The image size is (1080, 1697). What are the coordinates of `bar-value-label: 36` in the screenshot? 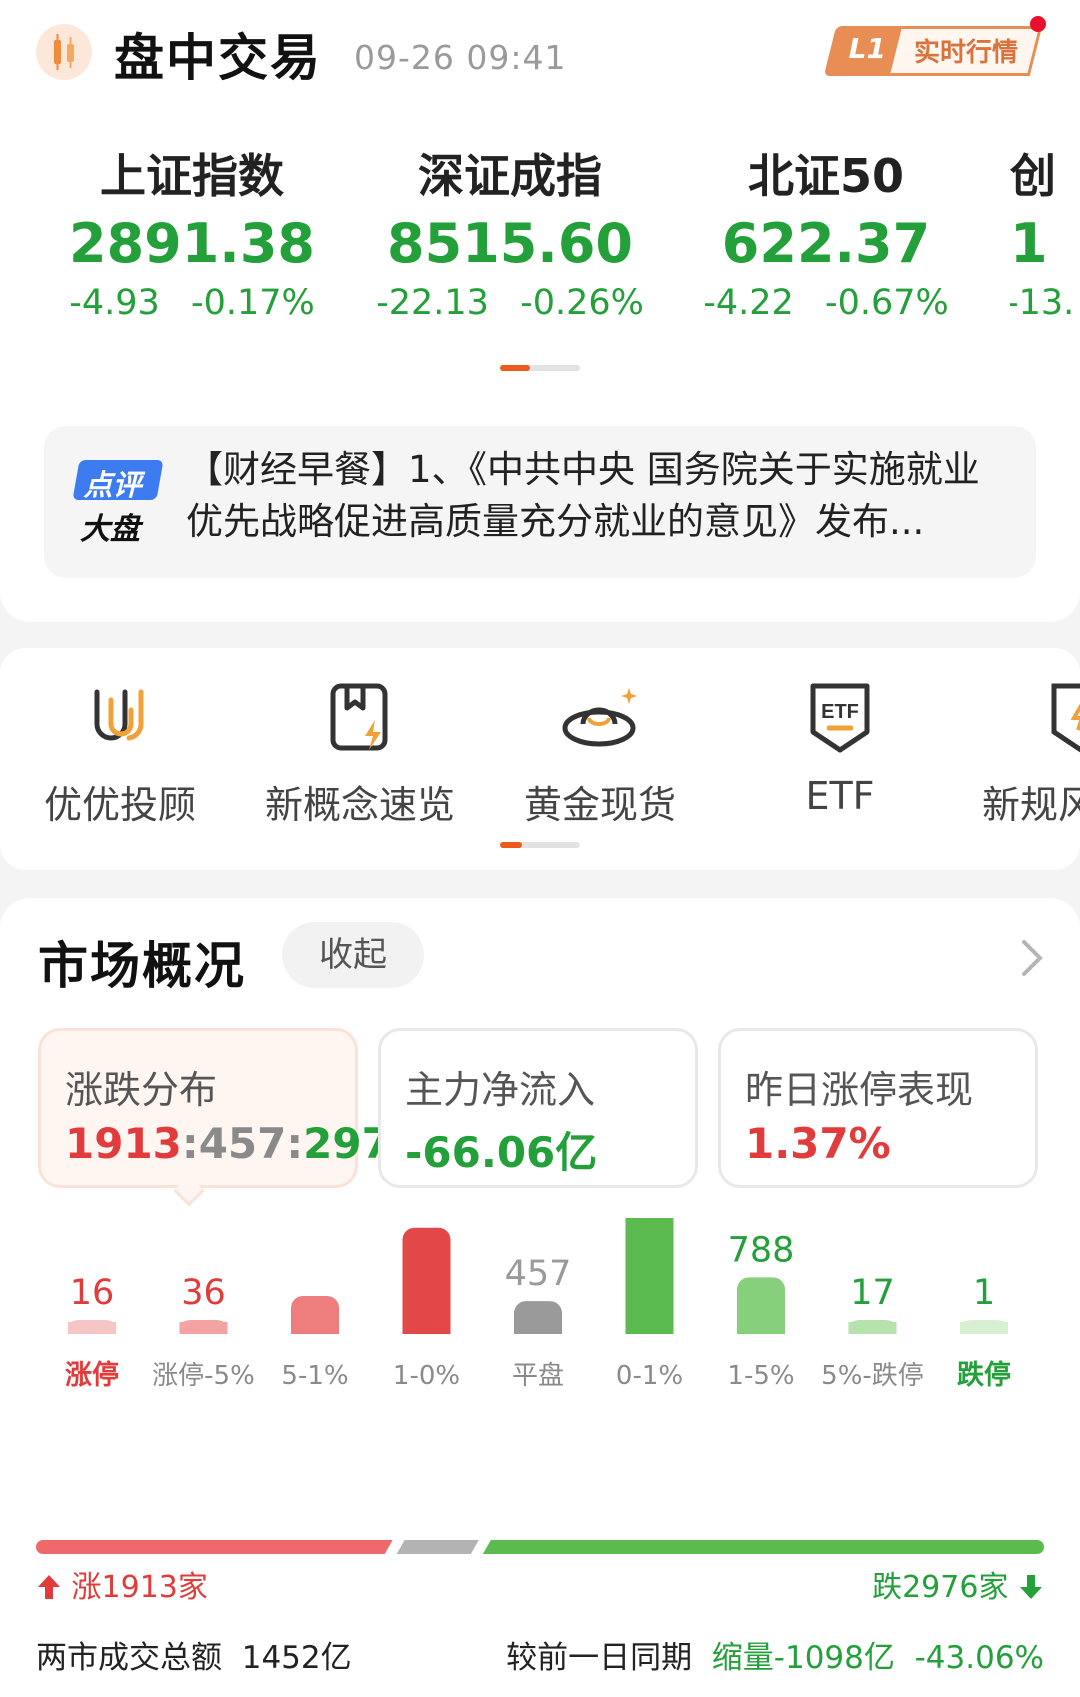 It's located at (203, 1293).